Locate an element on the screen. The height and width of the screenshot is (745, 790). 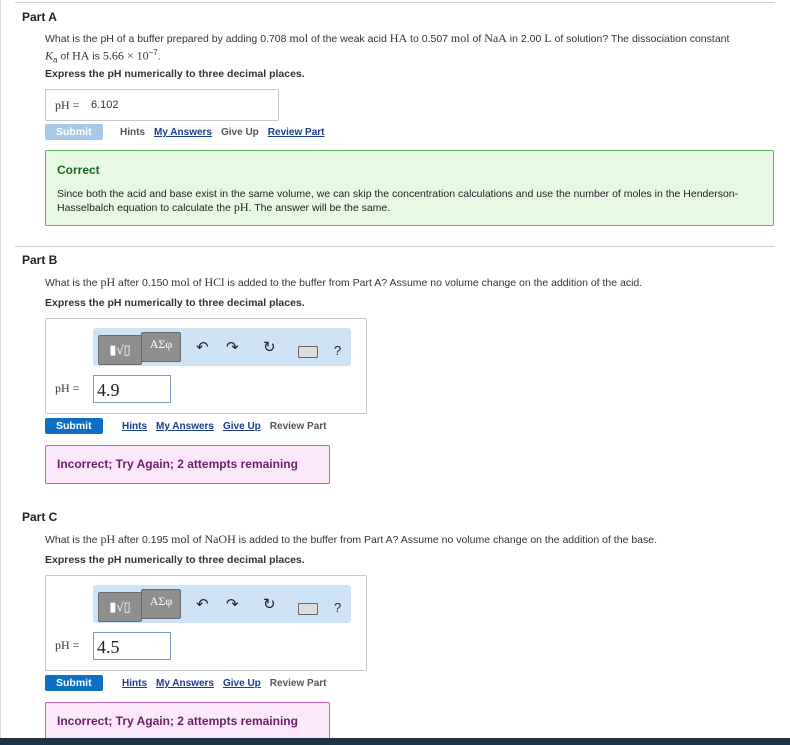
part-c-answer-panel: ▮√▯ ΑΣφ ↶ ↷ ↻ ? pH = 4.5 is located at coordinates (206, 623).